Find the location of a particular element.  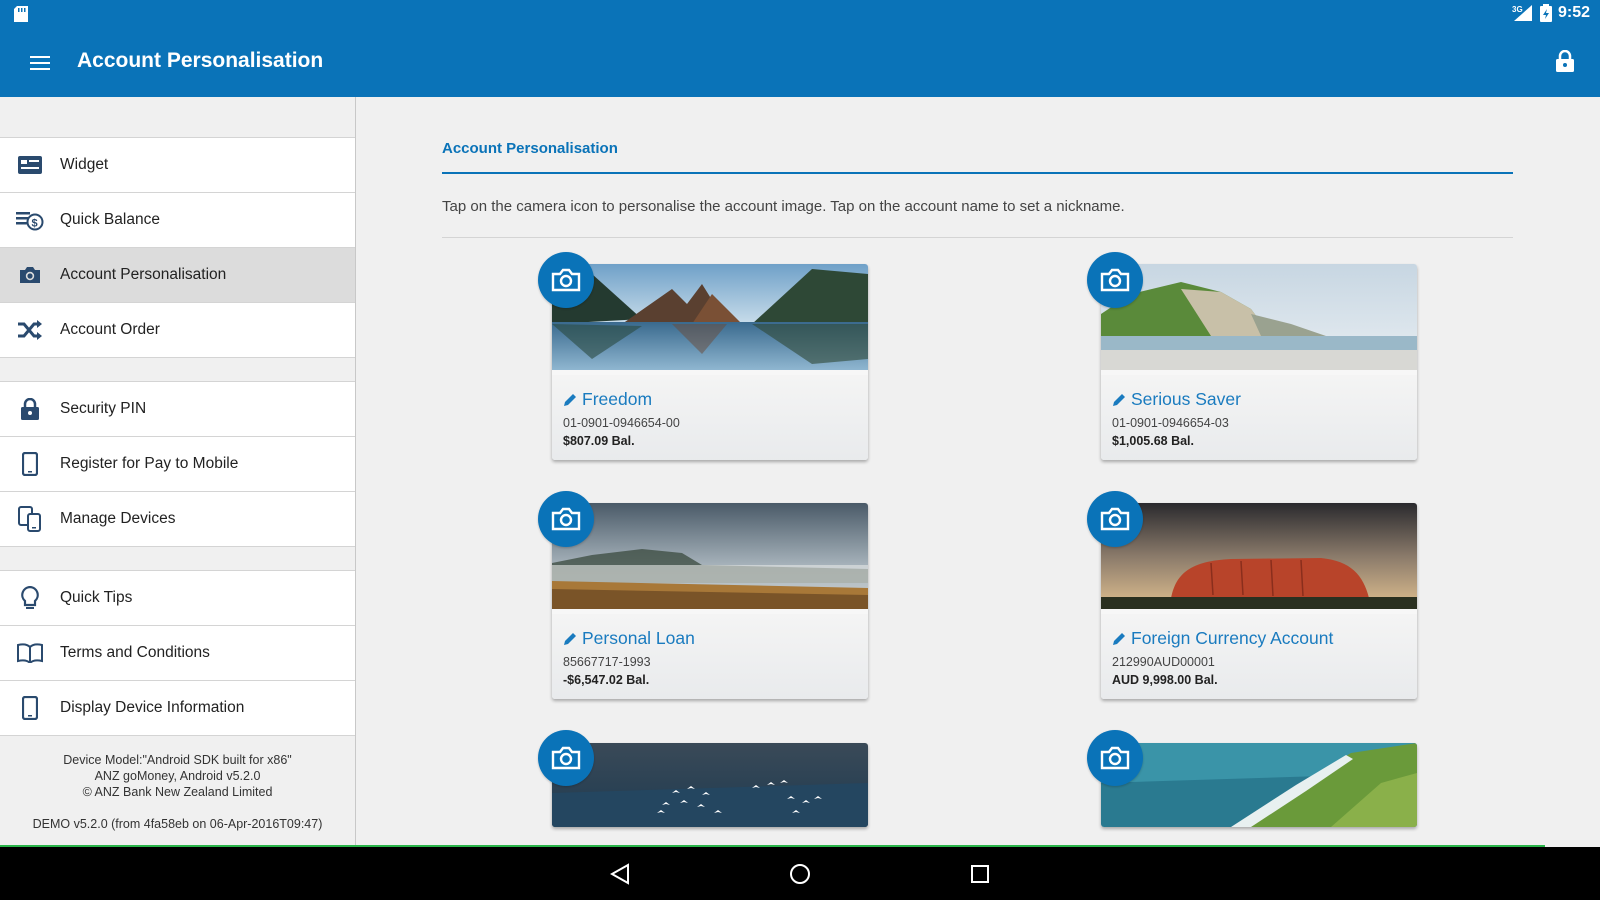

lightbulb-icon is located at coordinates (30, 597).